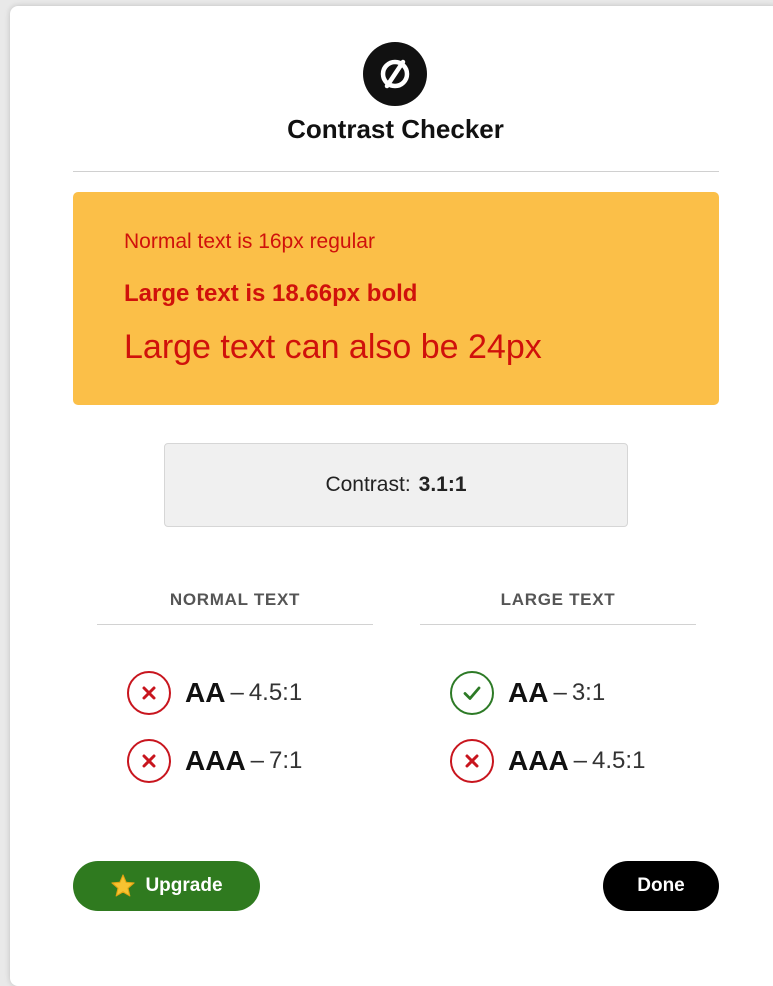  Describe the element at coordinates (333, 347) in the screenshot. I see `sample-large-text: Large text can also be 24px` at that location.